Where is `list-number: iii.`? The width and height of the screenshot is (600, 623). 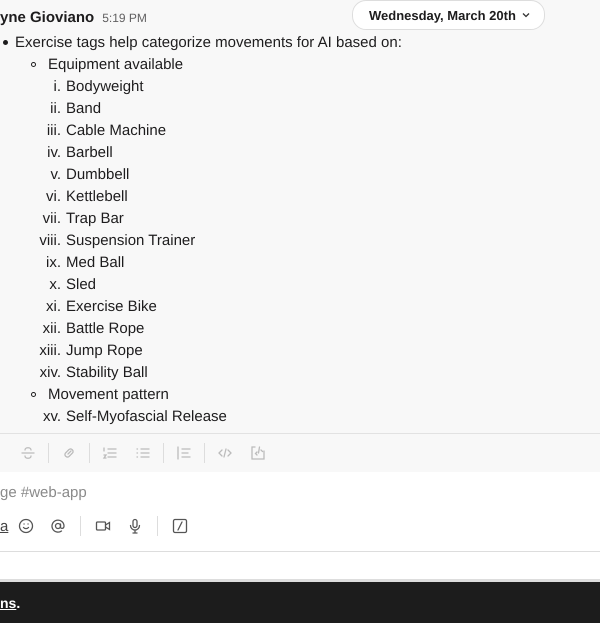
list-number: iii. is located at coordinates (54, 130).